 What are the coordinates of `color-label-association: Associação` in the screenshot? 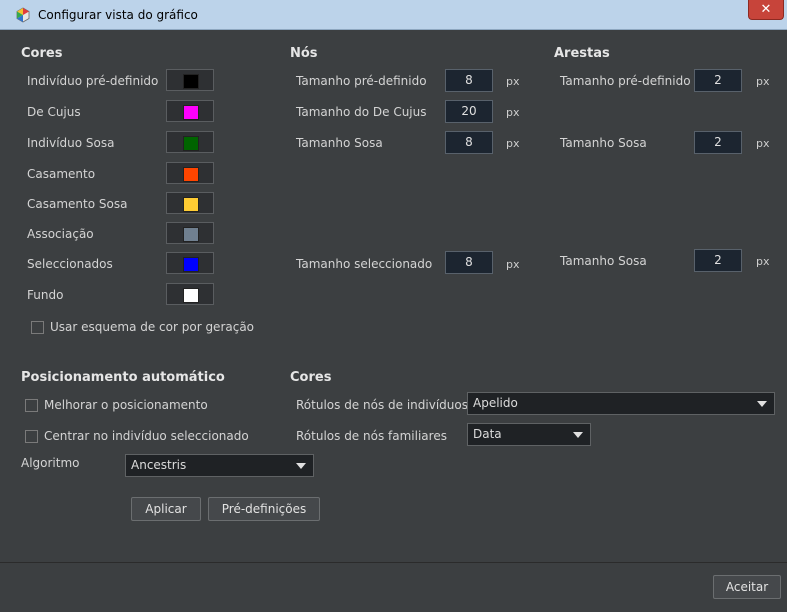 It's located at (60, 234).